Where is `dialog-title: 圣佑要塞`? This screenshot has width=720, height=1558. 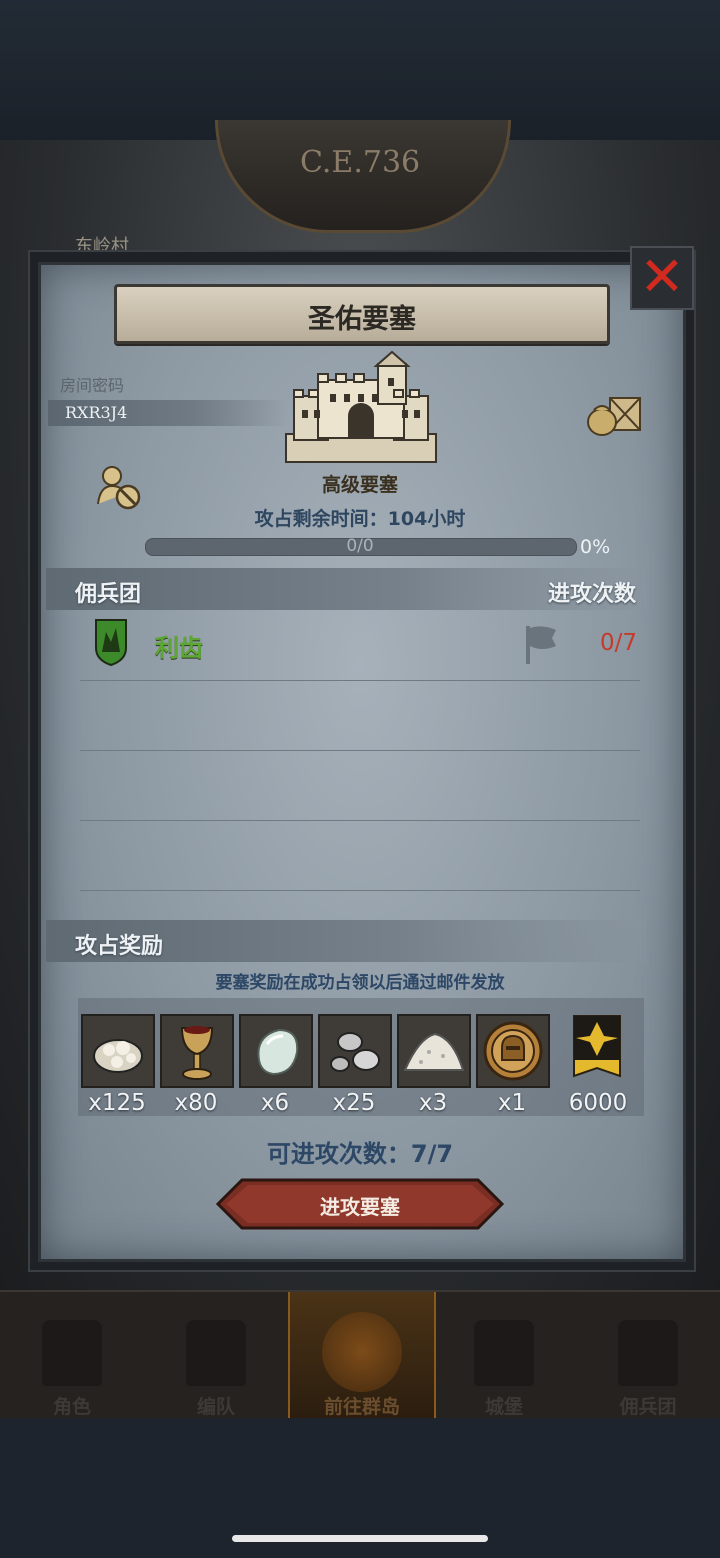
dialog-title: 圣佑要塞 is located at coordinates (362, 319).